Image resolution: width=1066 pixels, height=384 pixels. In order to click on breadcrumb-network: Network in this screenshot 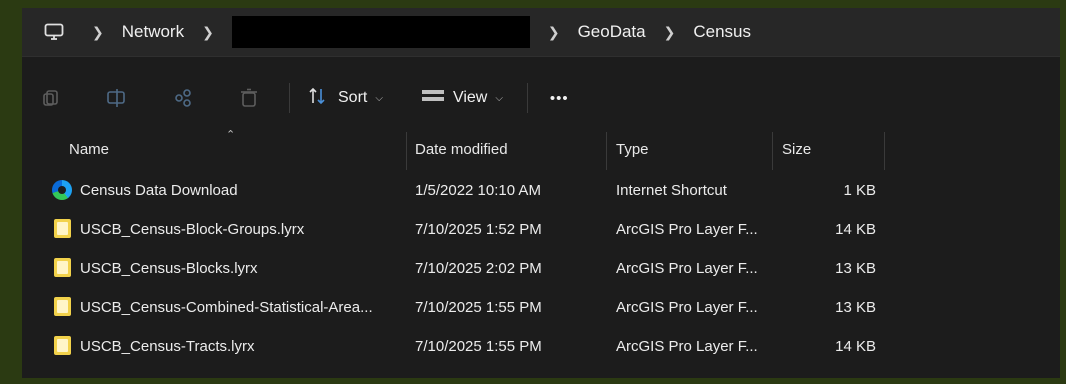, I will do `click(153, 32)`.